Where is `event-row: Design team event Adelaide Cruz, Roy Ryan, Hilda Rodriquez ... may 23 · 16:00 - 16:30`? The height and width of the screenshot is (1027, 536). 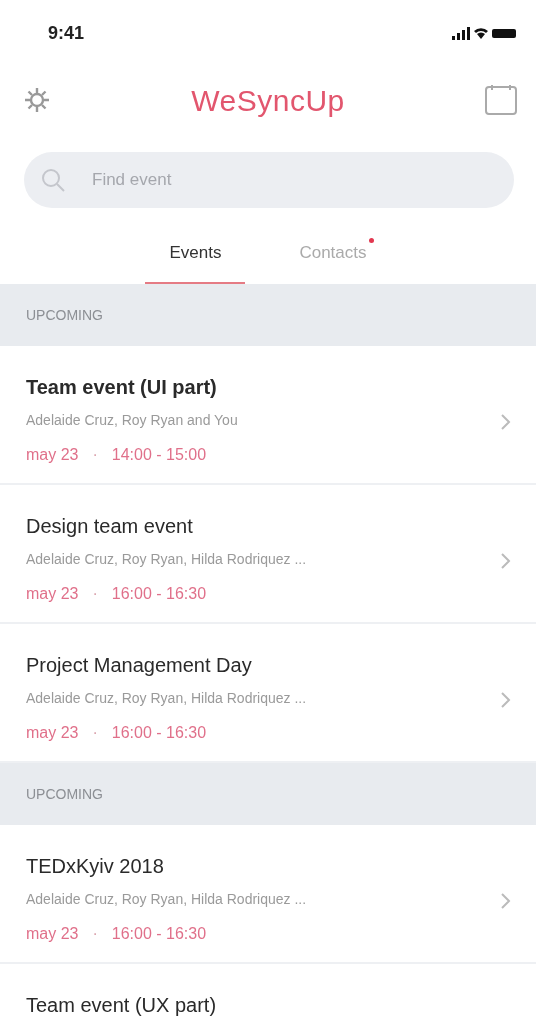 event-row: Design team event Adelaide Cruz, Roy Ryan, Hilda Rodriquez ... may 23 · 16:00 - 16:30 is located at coordinates (268, 554).